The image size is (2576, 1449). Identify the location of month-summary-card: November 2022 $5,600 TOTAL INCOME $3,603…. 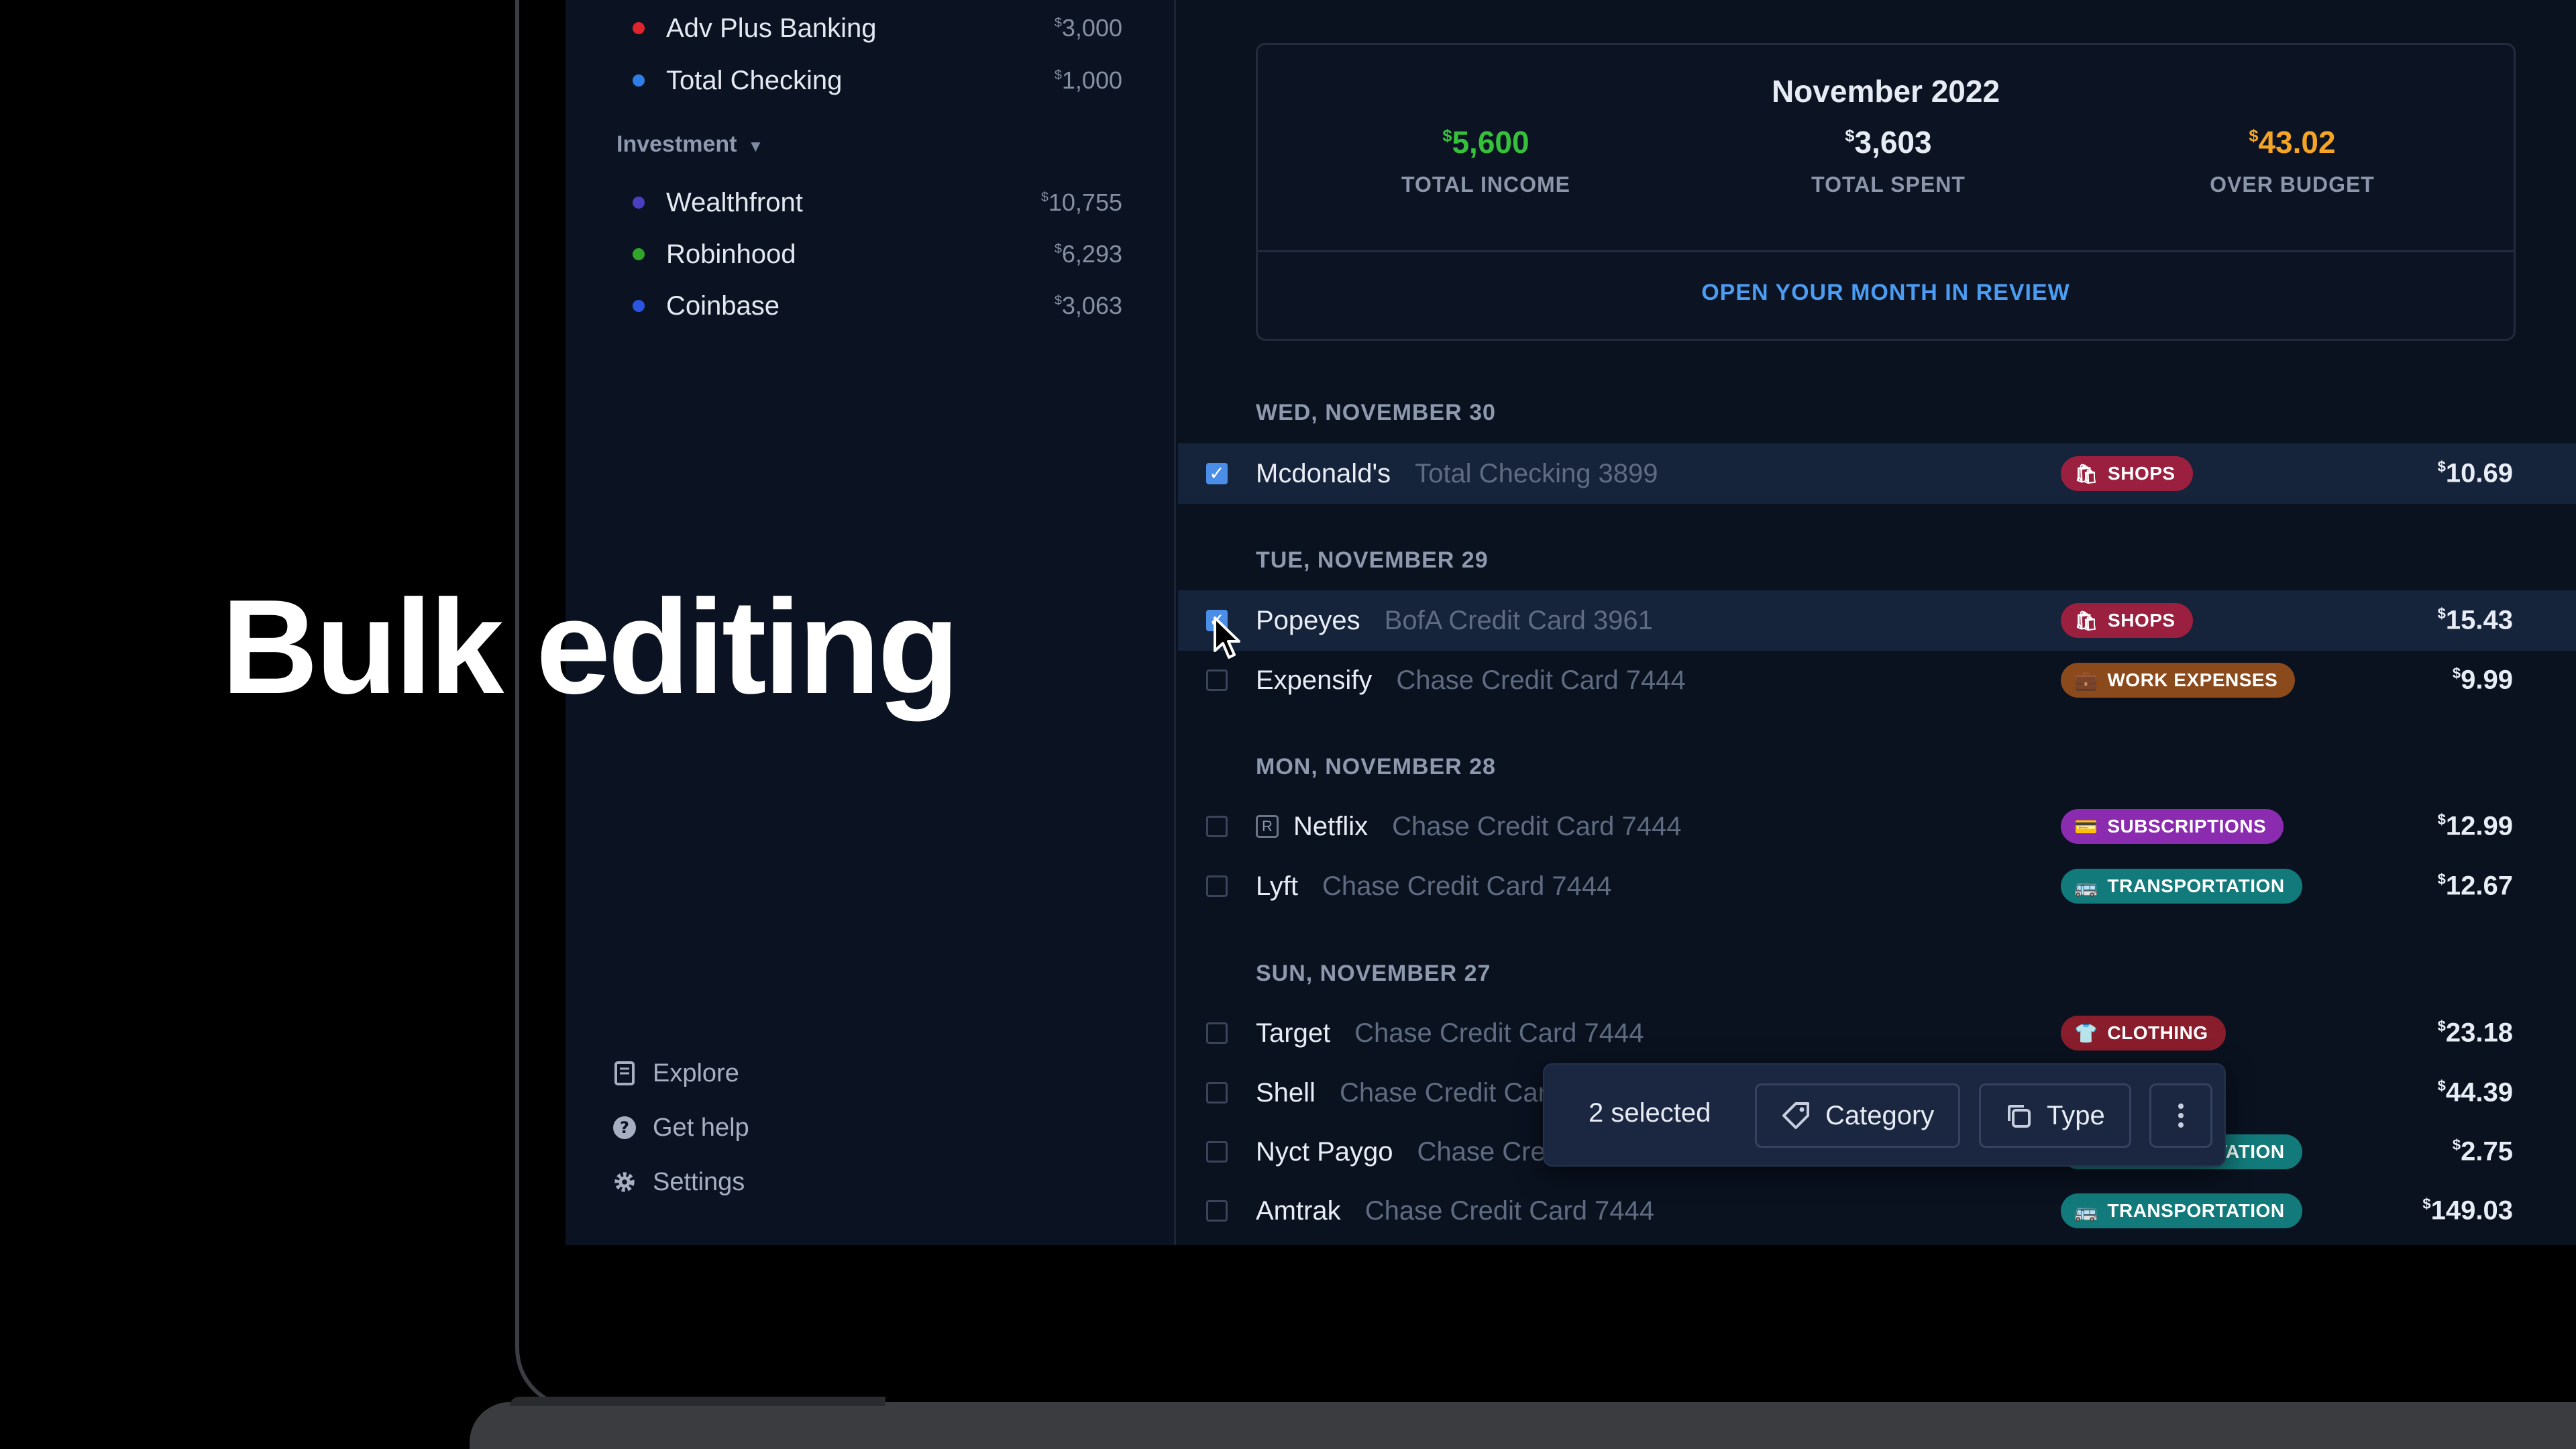
(1886, 192).